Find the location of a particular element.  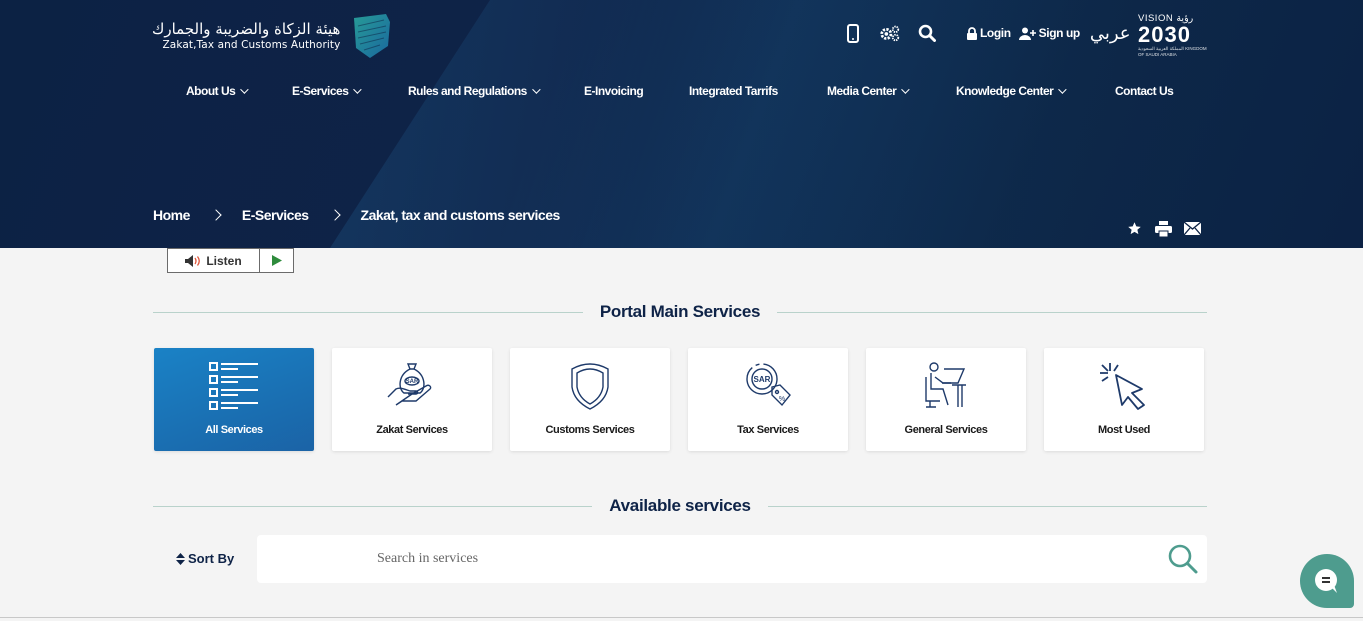

nav-e-invoicing: E-Invoicing is located at coordinates (614, 91).